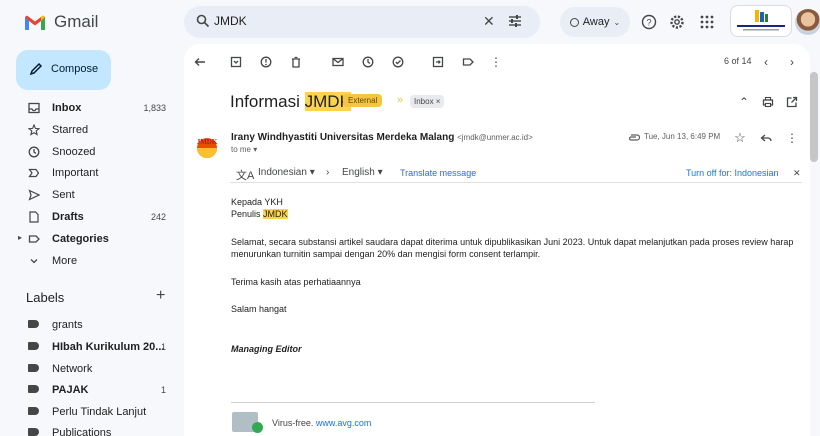 This screenshot has height=436, width=820. Describe the element at coordinates (368, 62) in the screenshot. I see `snooze-clock-icon` at that location.